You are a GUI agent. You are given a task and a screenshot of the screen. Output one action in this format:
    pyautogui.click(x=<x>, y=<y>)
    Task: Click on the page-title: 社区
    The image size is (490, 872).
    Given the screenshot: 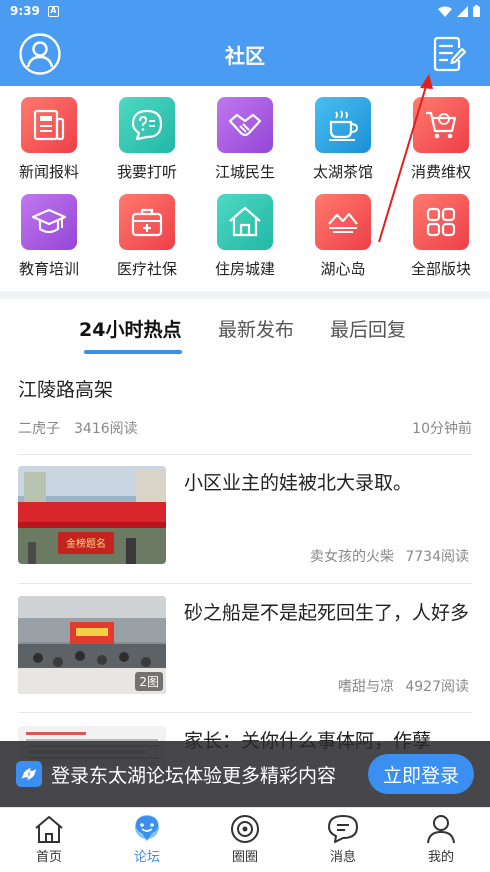 What is the action you would take?
    pyautogui.click(x=245, y=55)
    